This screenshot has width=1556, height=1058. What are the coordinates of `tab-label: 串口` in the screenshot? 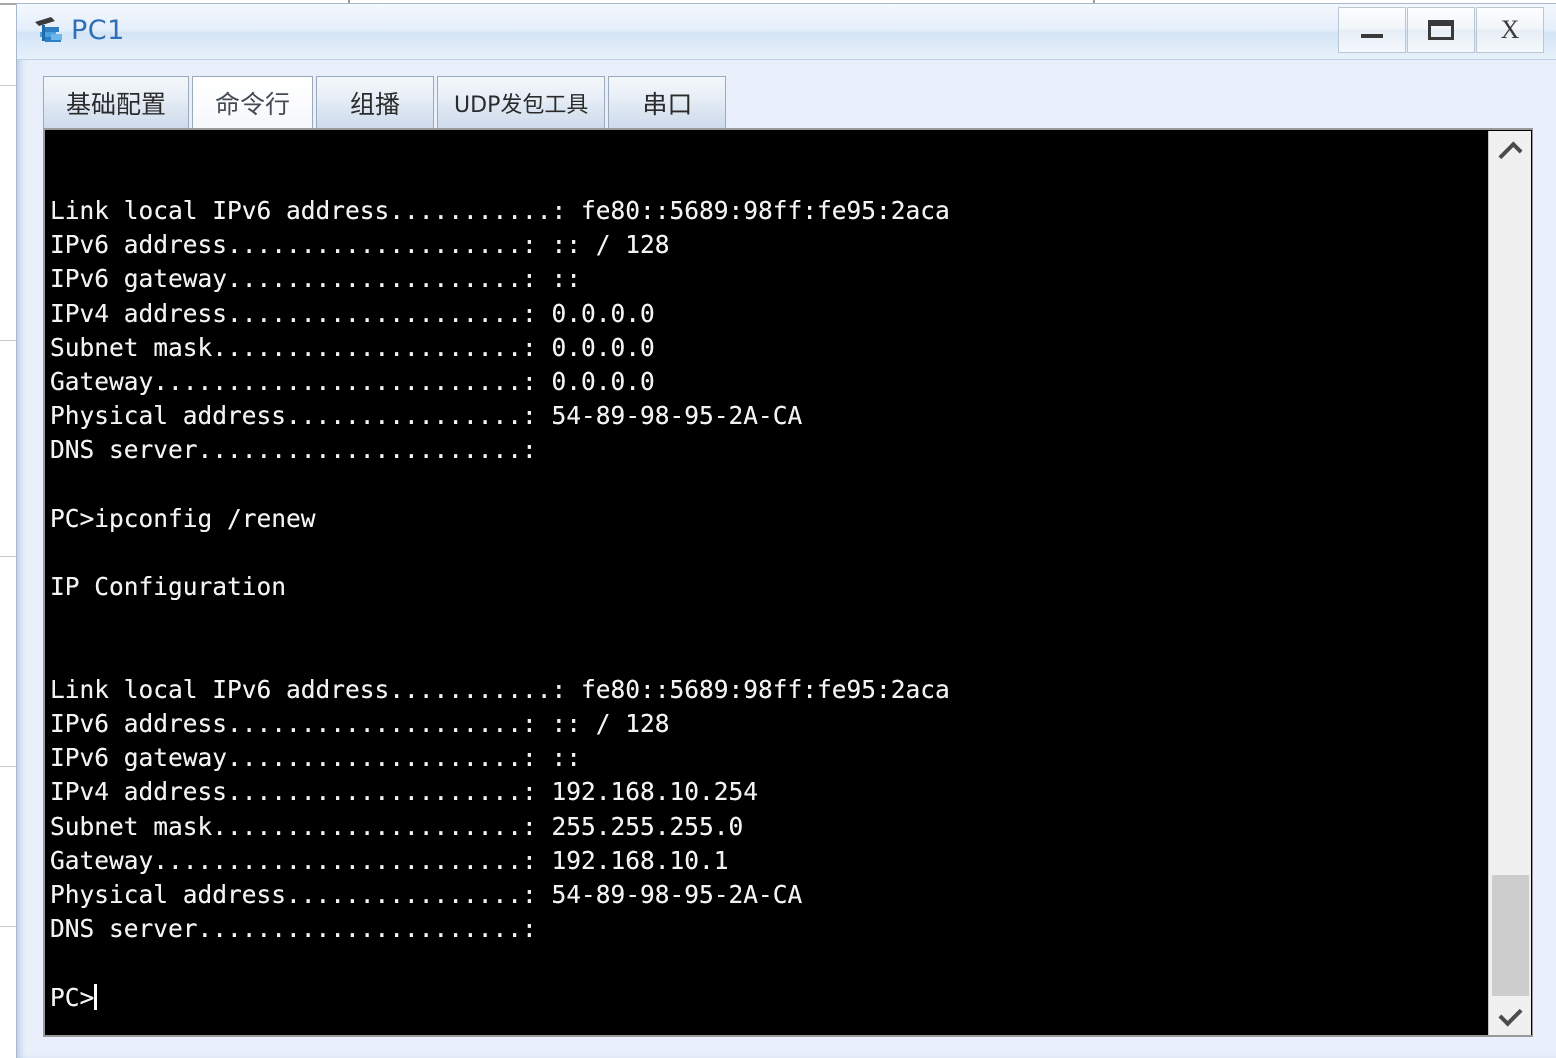 It's located at (667, 104).